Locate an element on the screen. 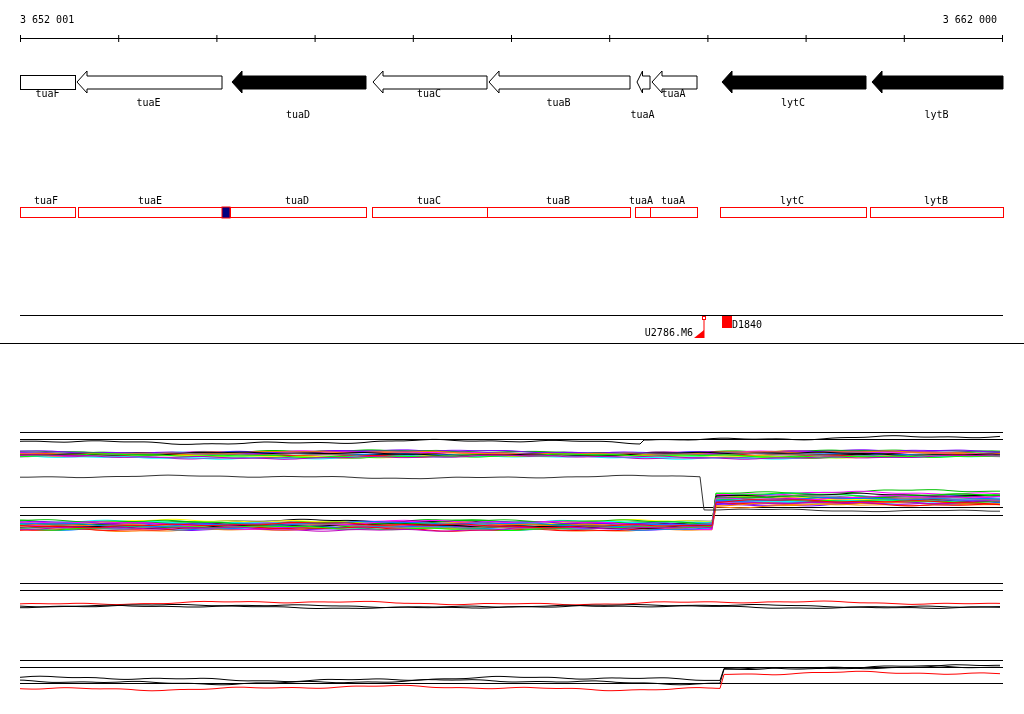 The width and height of the screenshot is (1024, 714). coordinate-label: 3 662 000 is located at coordinates (969, 19).